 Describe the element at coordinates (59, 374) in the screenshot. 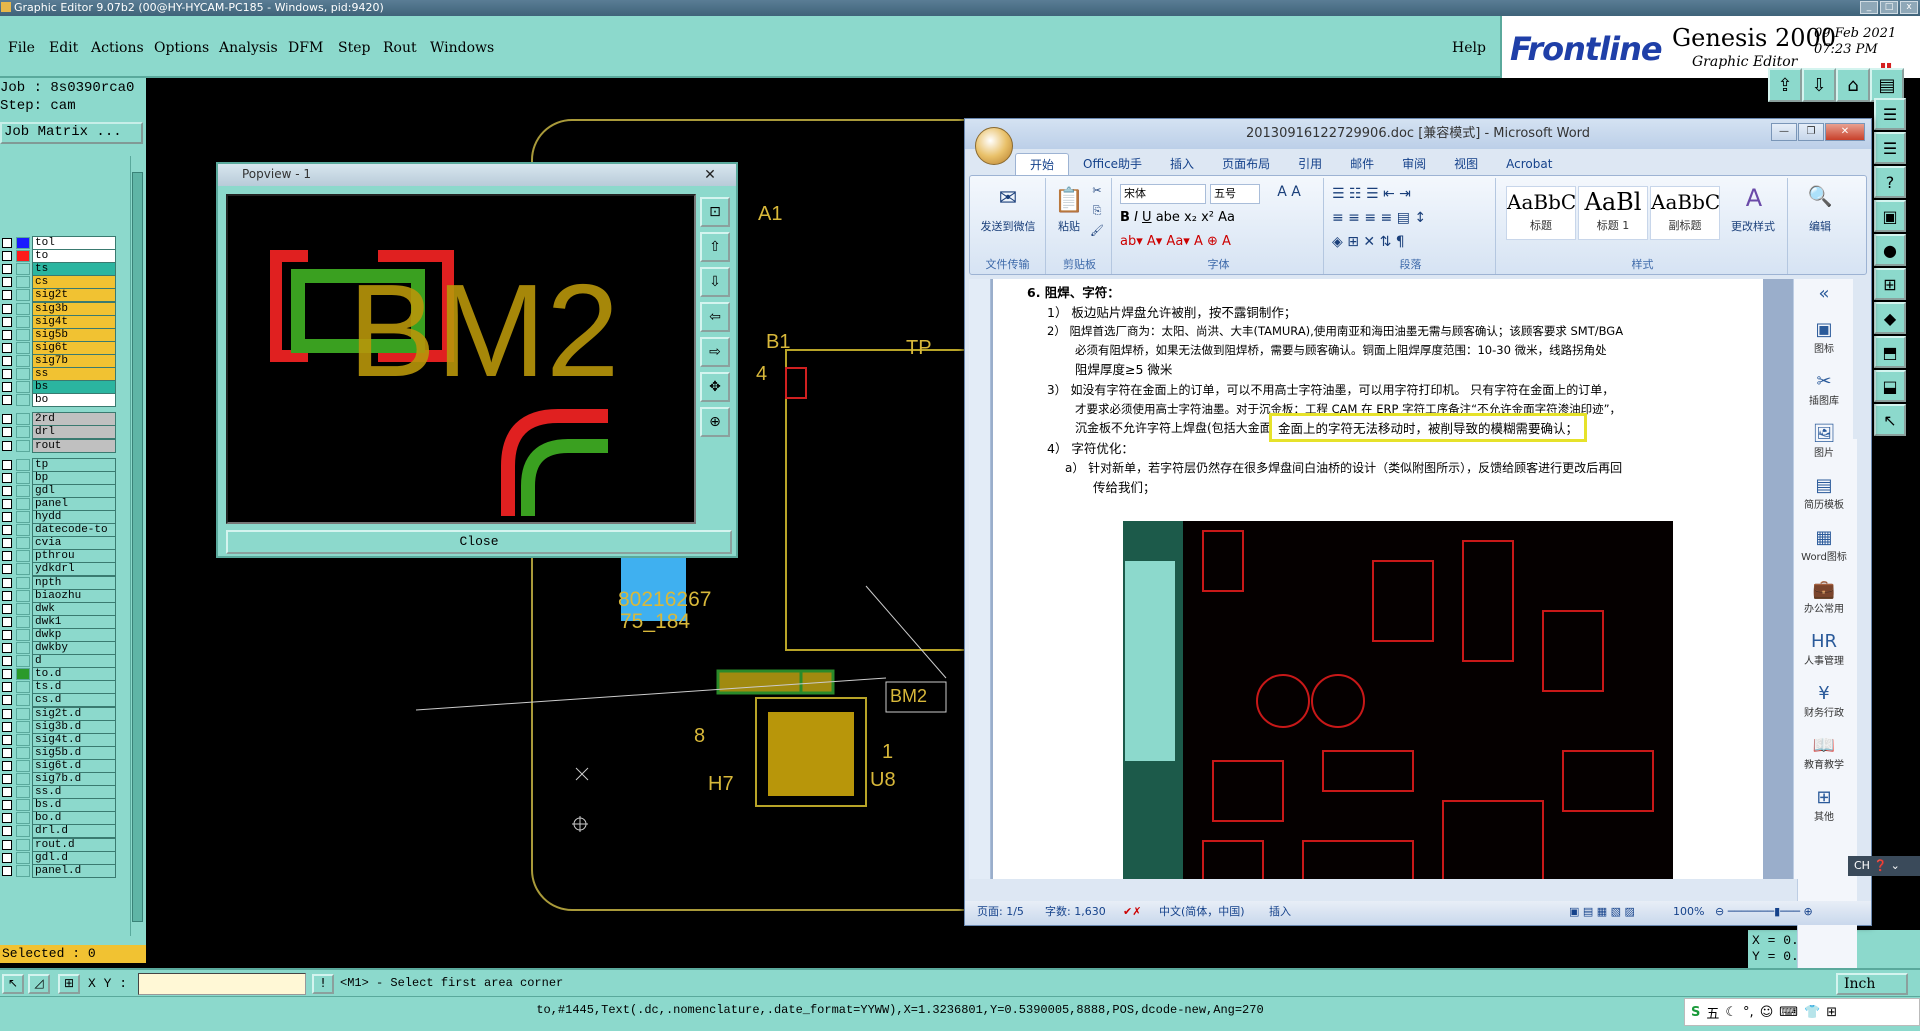

I see `layer-row: ss` at that location.